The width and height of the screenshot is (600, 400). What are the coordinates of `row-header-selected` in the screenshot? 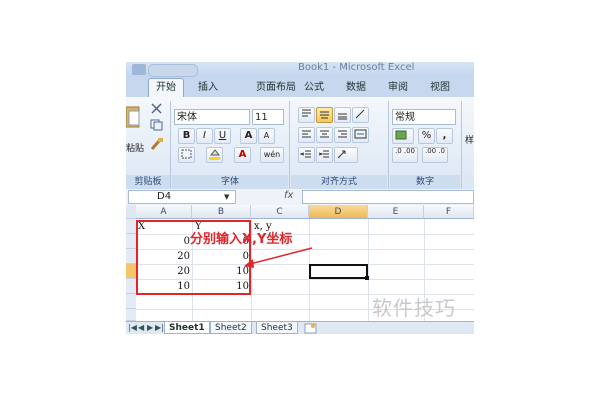 It's located at (131, 271).